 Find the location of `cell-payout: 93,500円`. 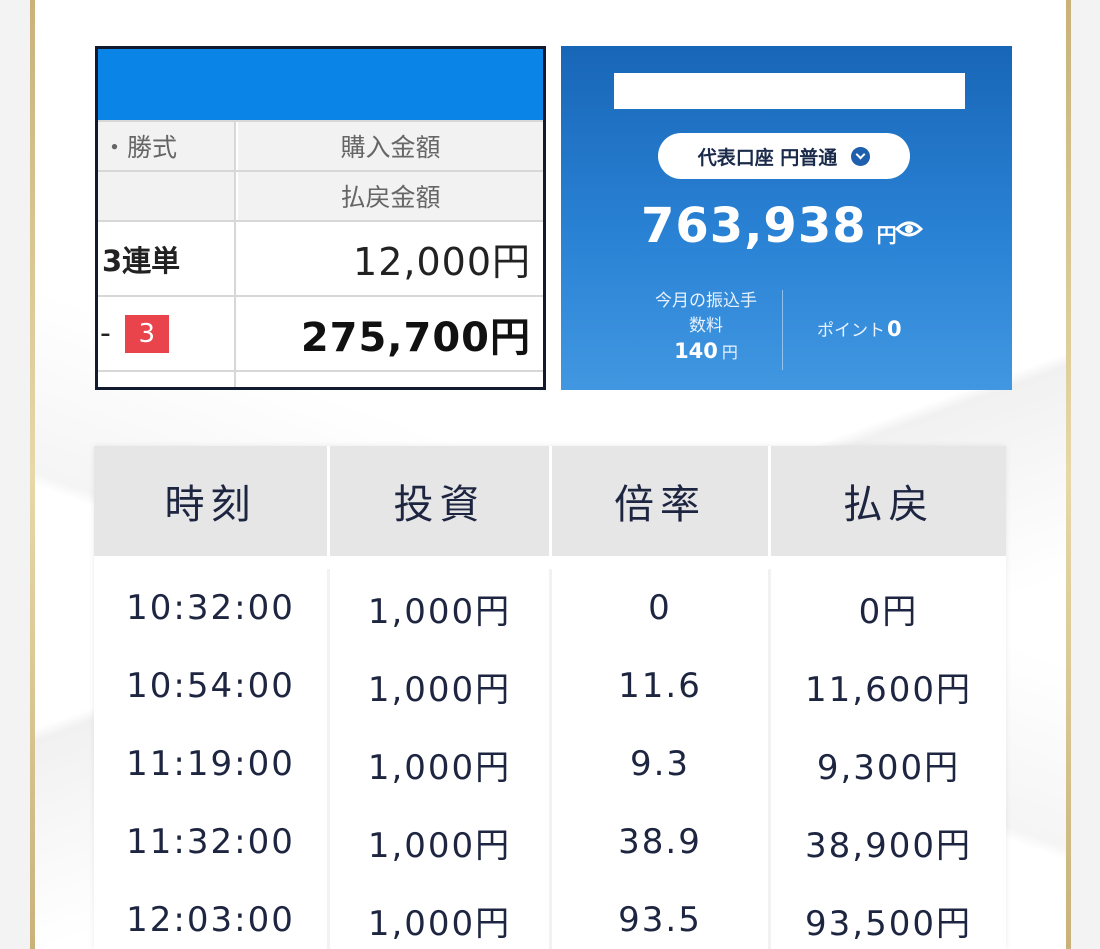

cell-payout: 93,500円 is located at coordinates (887, 915).